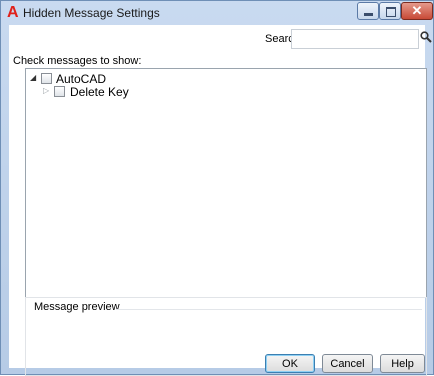 This screenshot has height=376, width=434. What do you see at coordinates (368, 14) in the screenshot?
I see `minimize-icon` at bounding box center [368, 14].